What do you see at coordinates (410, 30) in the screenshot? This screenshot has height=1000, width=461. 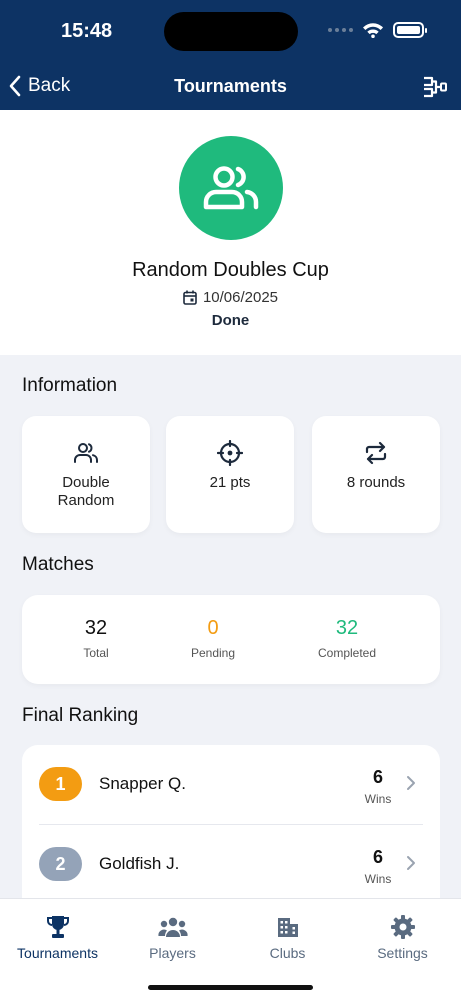 I see `battery-icon` at bounding box center [410, 30].